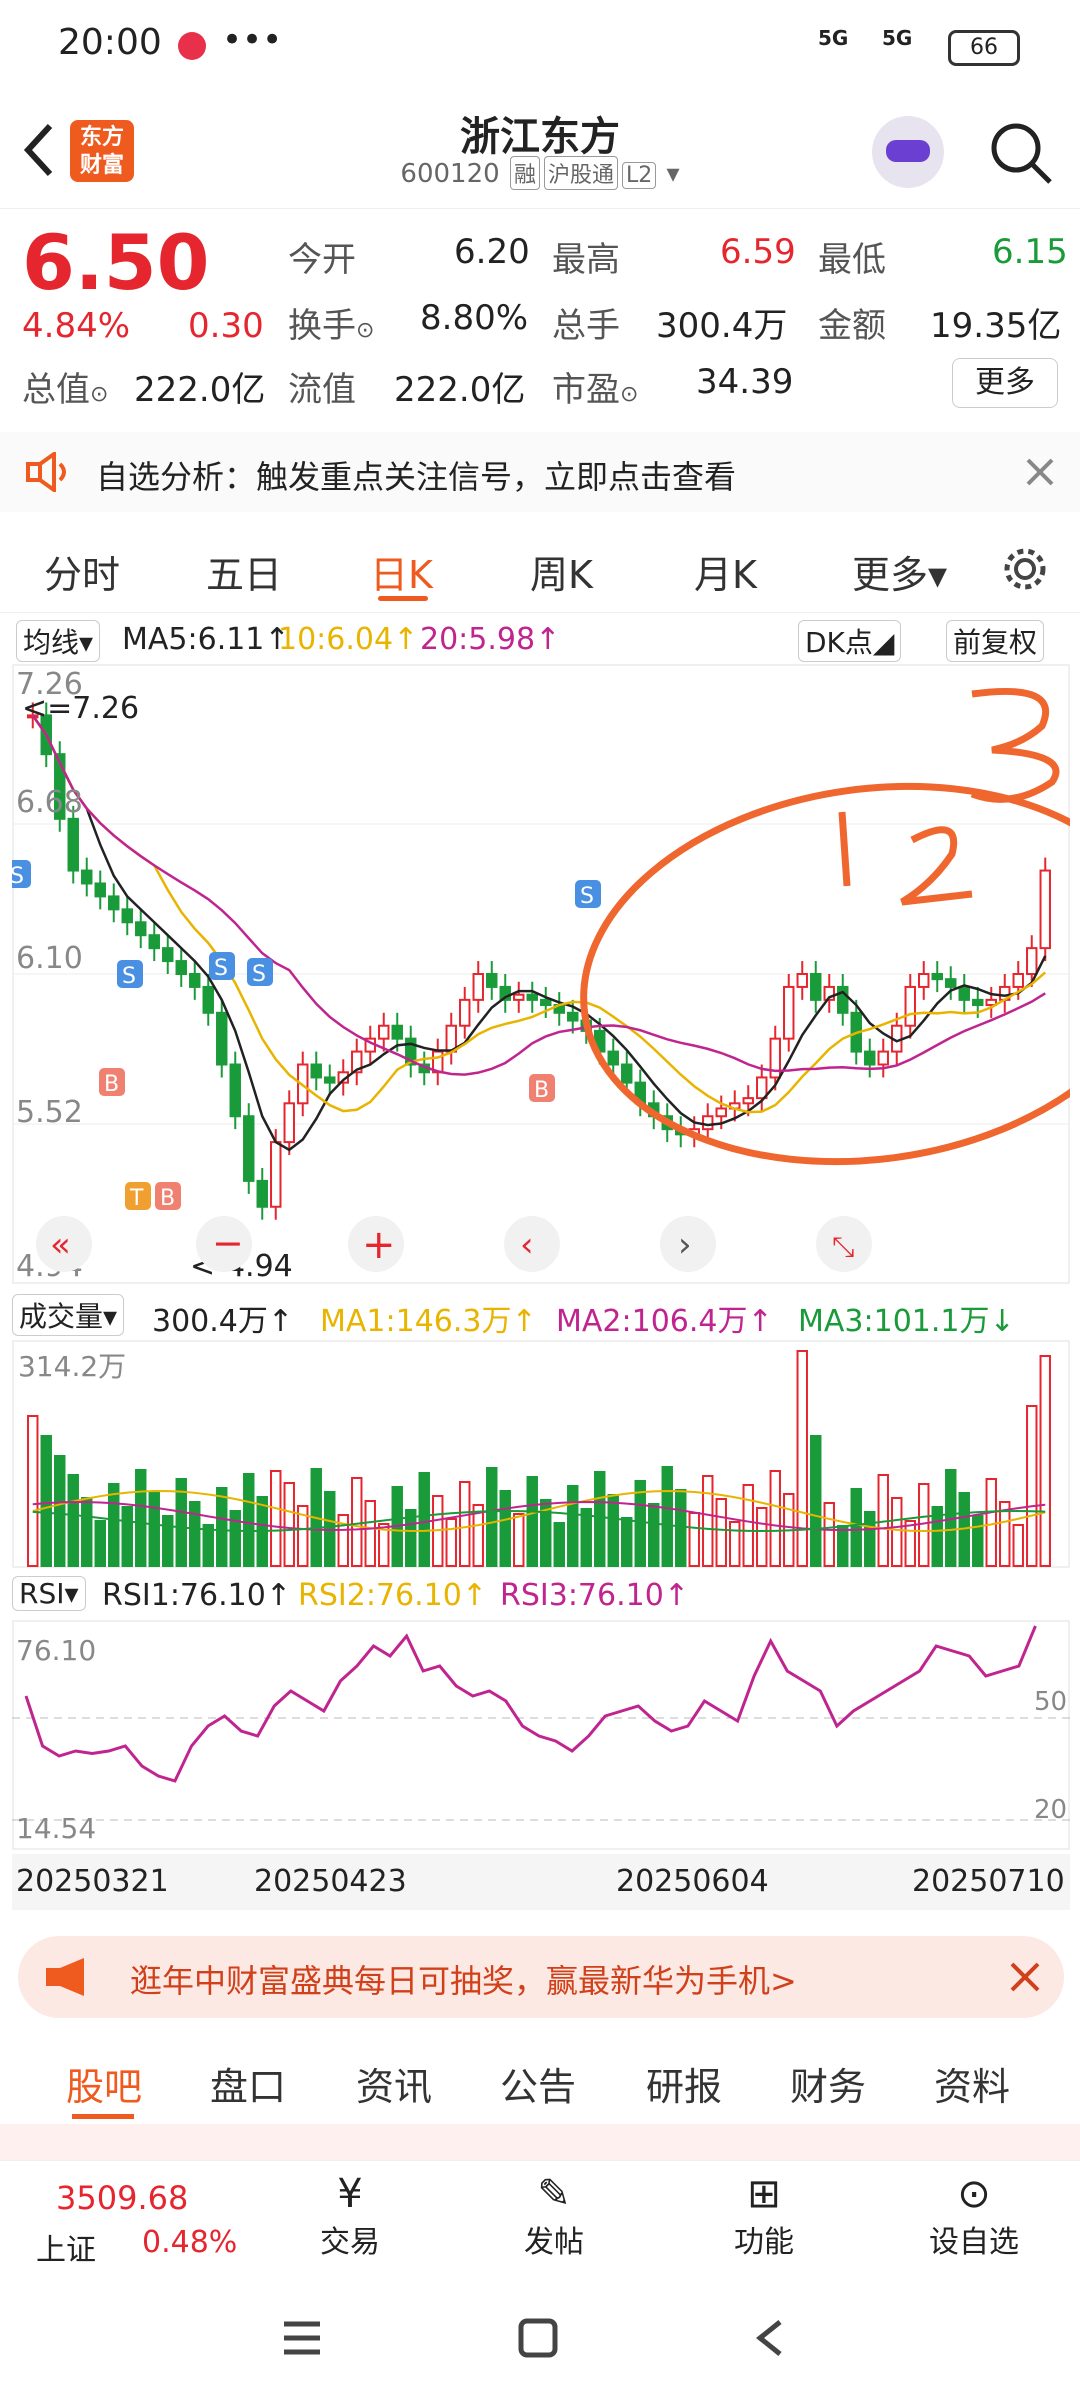 This screenshot has height=2400, width=1080. Describe the element at coordinates (538, 2083) in the screenshot. I see `tab-announcements: 公告` at that location.